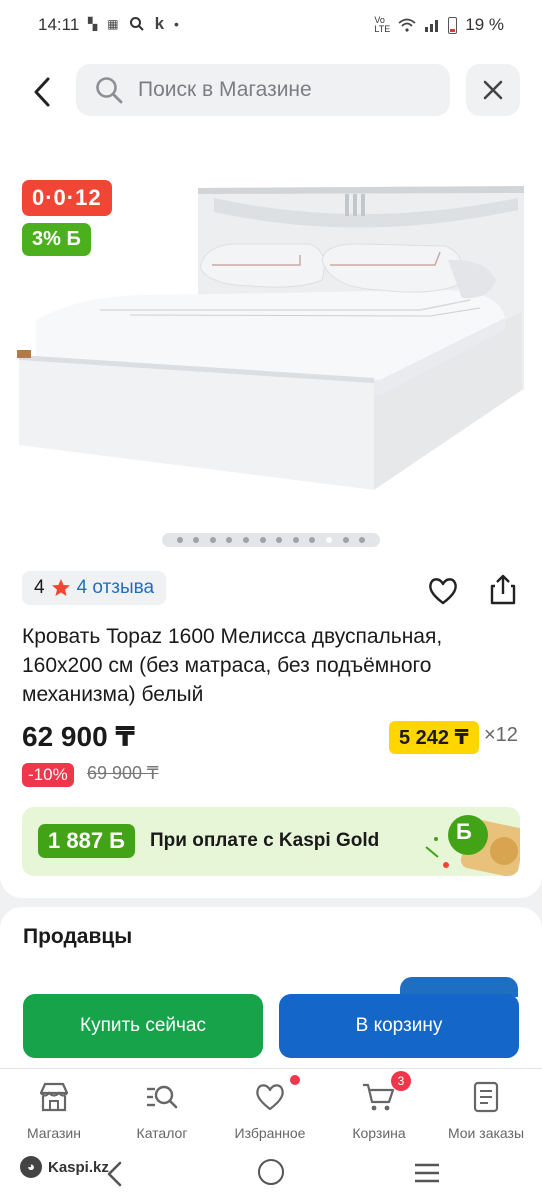 The width and height of the screenshot is (542, 1200). I want to click on heart-outline-icon, so click(443, 591).